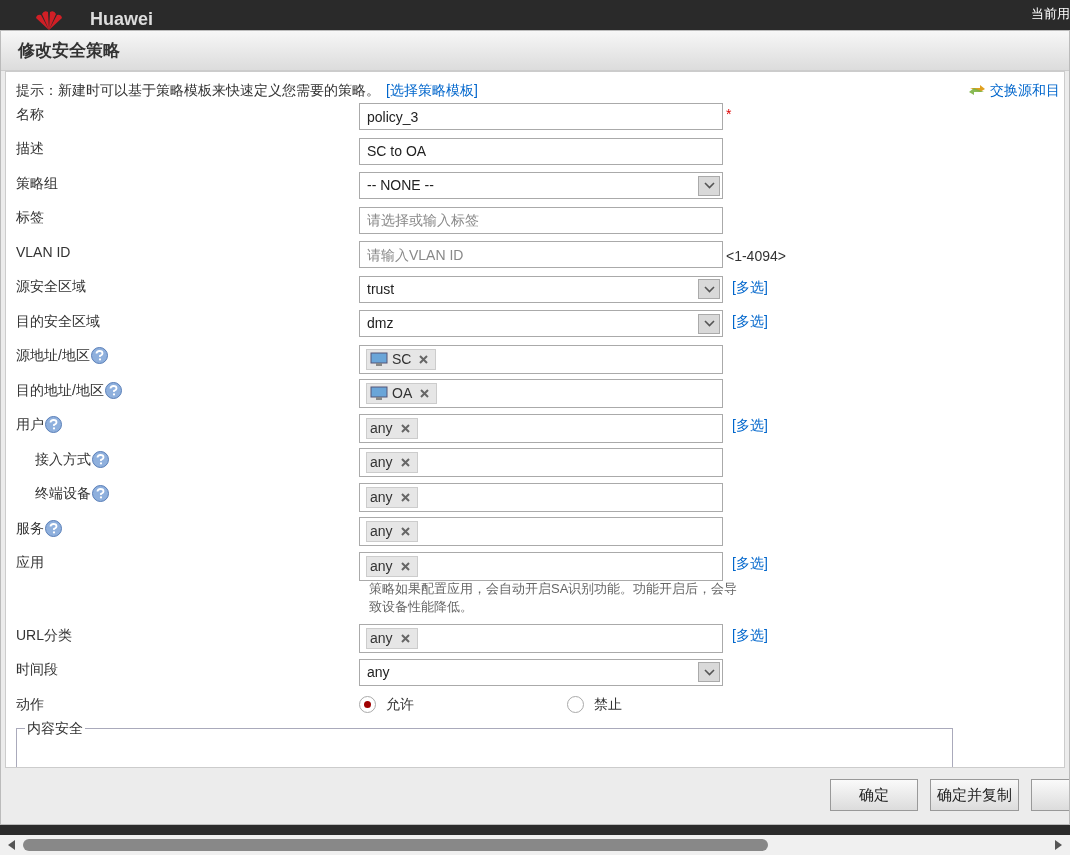 Image resolution: width=1070 pixels, height=855 pixels. I want to click on dropdown: dmz, so click(541, 323).